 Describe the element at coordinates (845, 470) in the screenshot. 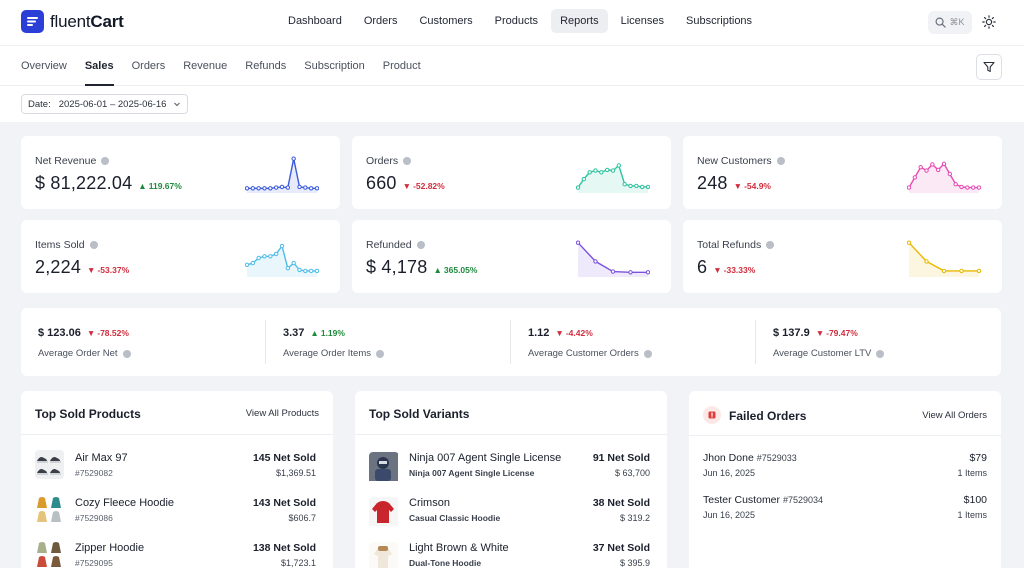

I see `failed-order-row: Jhon Done #7529033 Jun 16, 2025 $79 1 Items` at that location.